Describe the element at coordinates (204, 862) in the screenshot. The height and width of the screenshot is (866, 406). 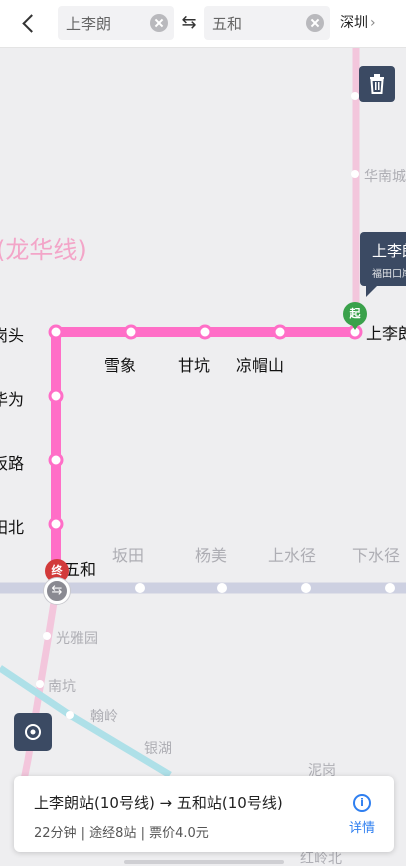
I see `home-indicator` at that location.